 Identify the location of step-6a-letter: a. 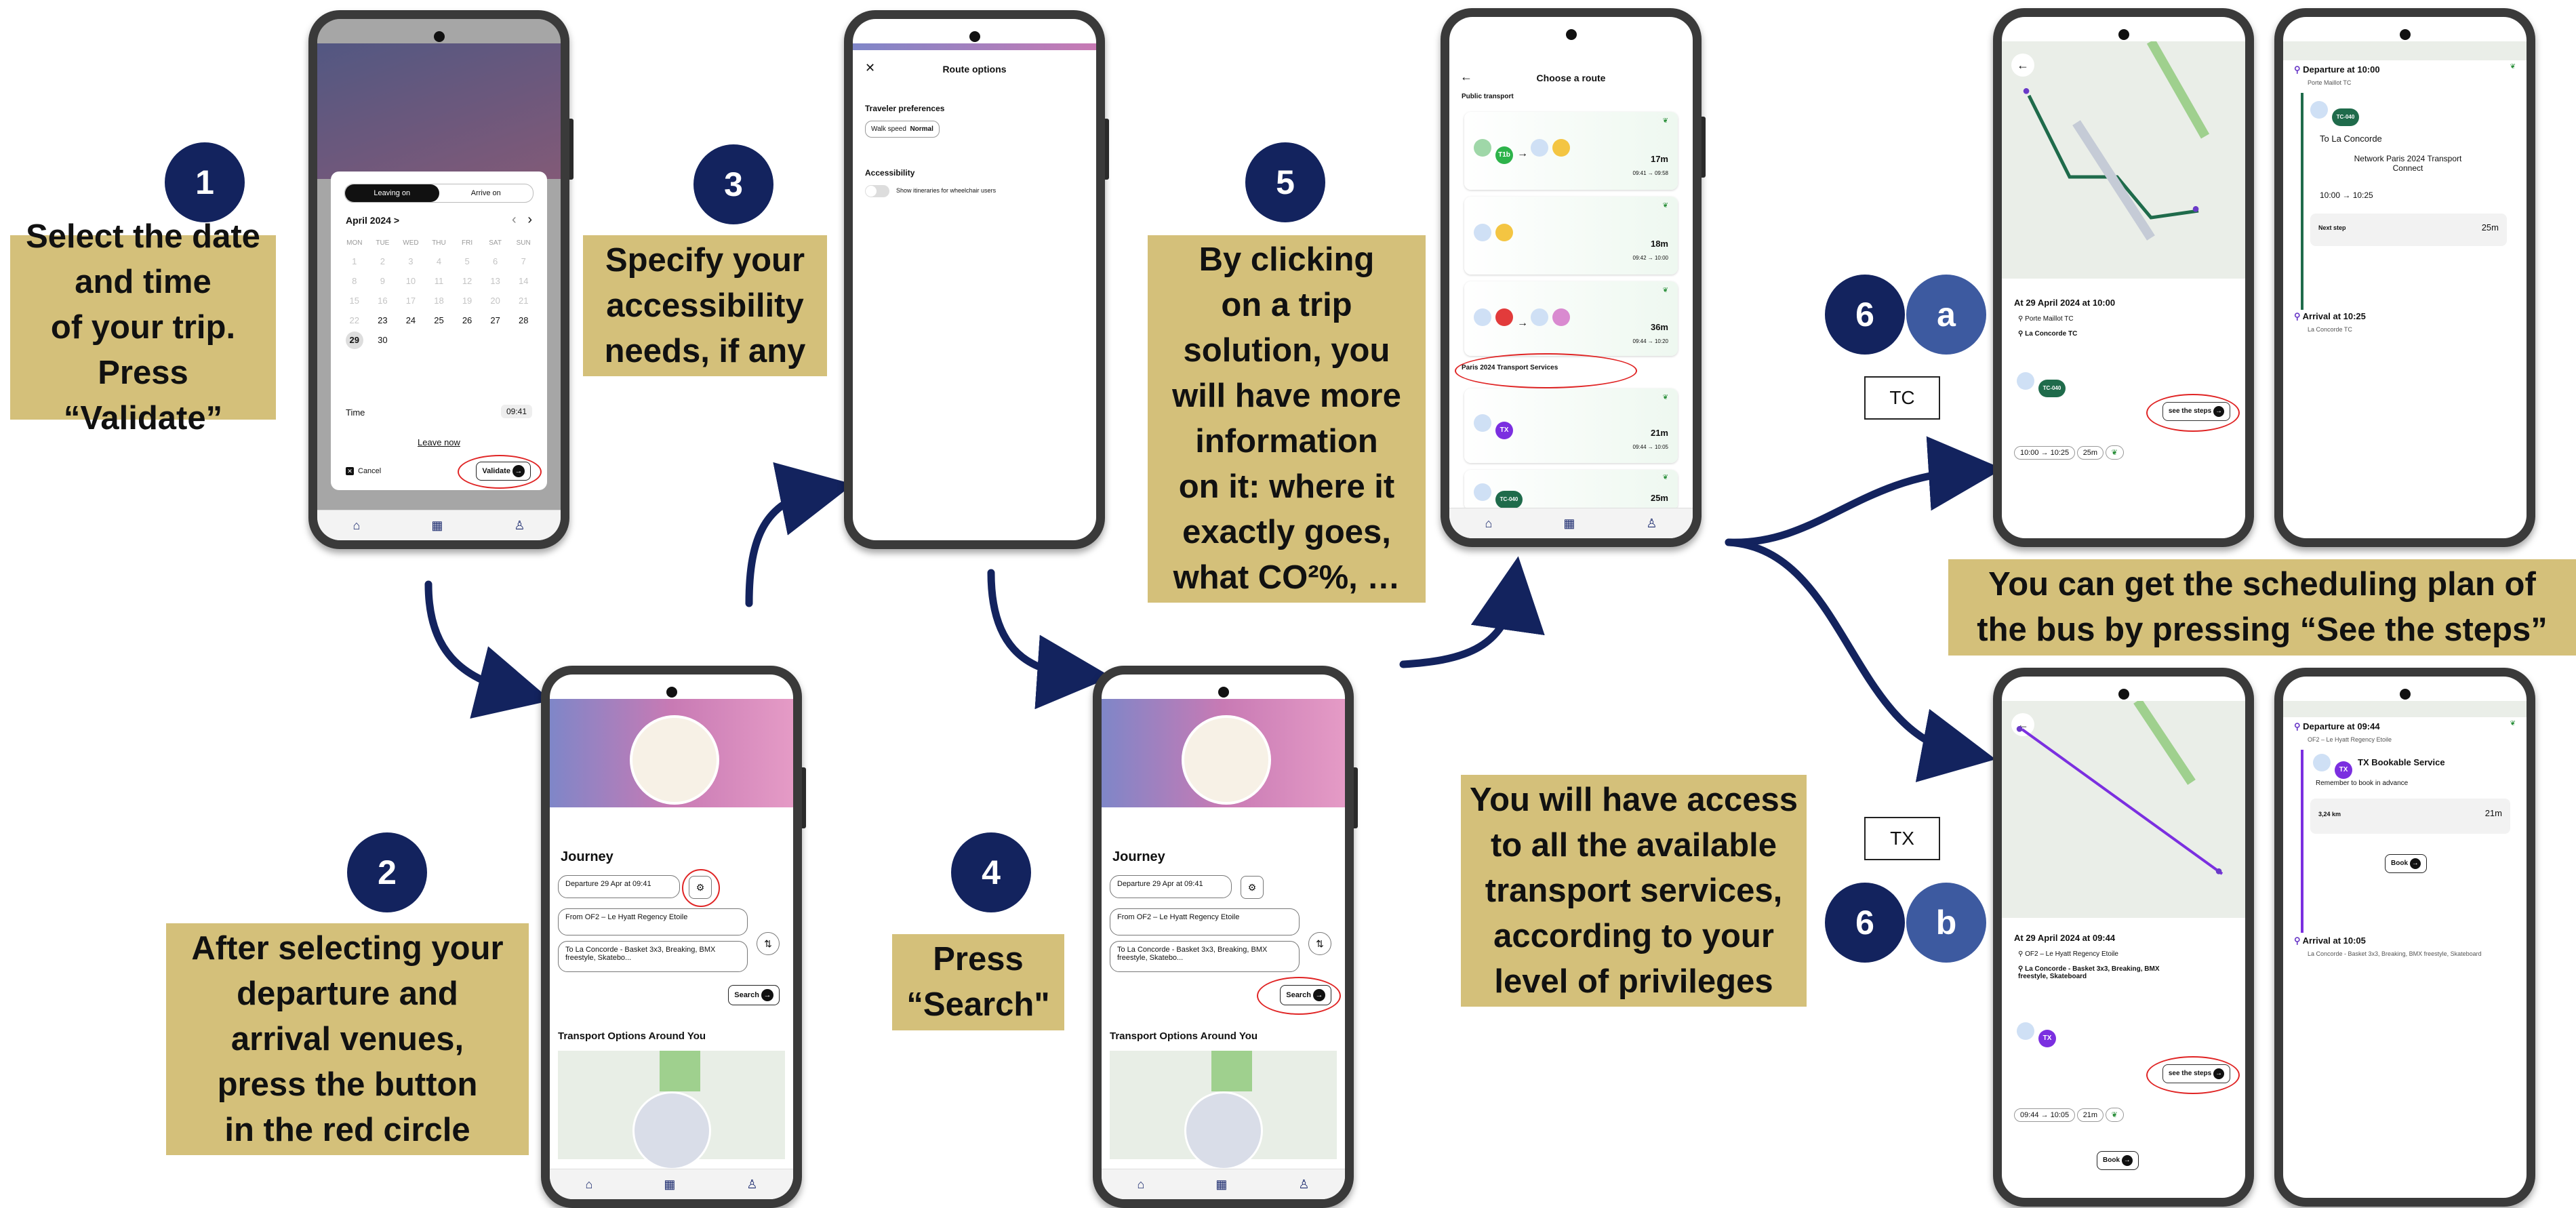
(1946, 315).